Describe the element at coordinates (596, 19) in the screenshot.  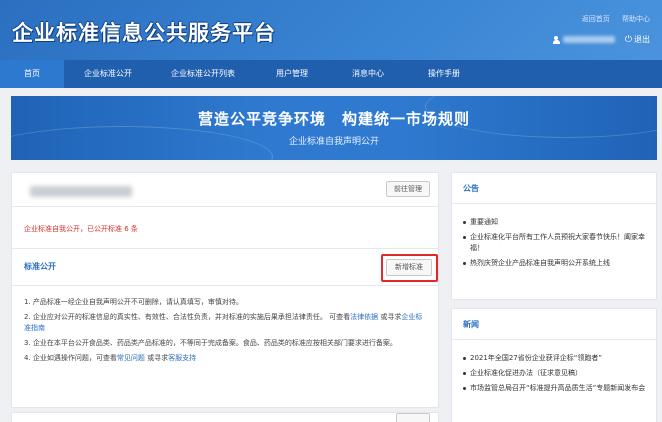
I see `home-link: 返回首页` at that location.